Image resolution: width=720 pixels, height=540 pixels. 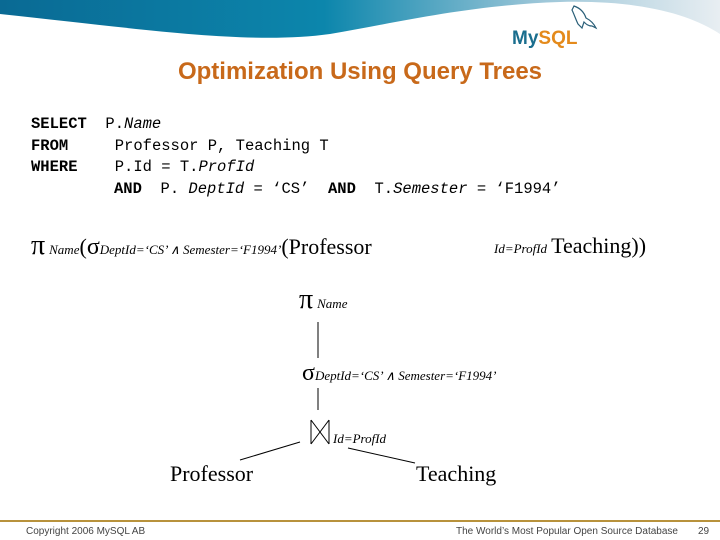 I want to click on footer-copyright: Copyright 2006 MySQL AB, so click(x=86, y=531).